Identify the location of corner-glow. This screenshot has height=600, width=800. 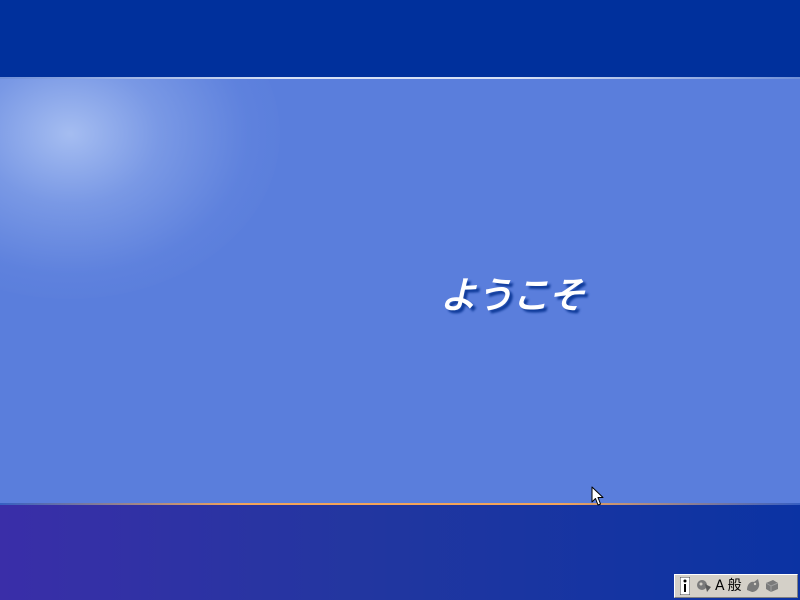
(140, 189).